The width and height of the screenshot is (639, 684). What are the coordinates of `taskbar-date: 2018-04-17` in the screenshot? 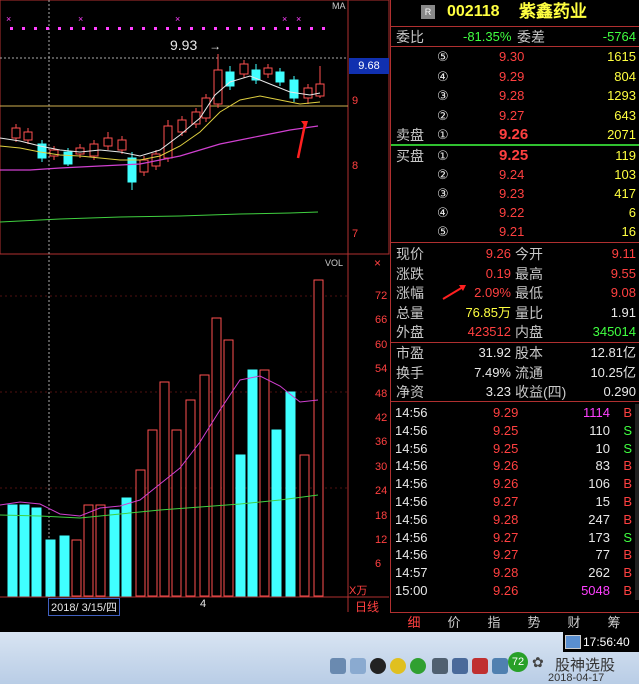 It's located at (576, 678).